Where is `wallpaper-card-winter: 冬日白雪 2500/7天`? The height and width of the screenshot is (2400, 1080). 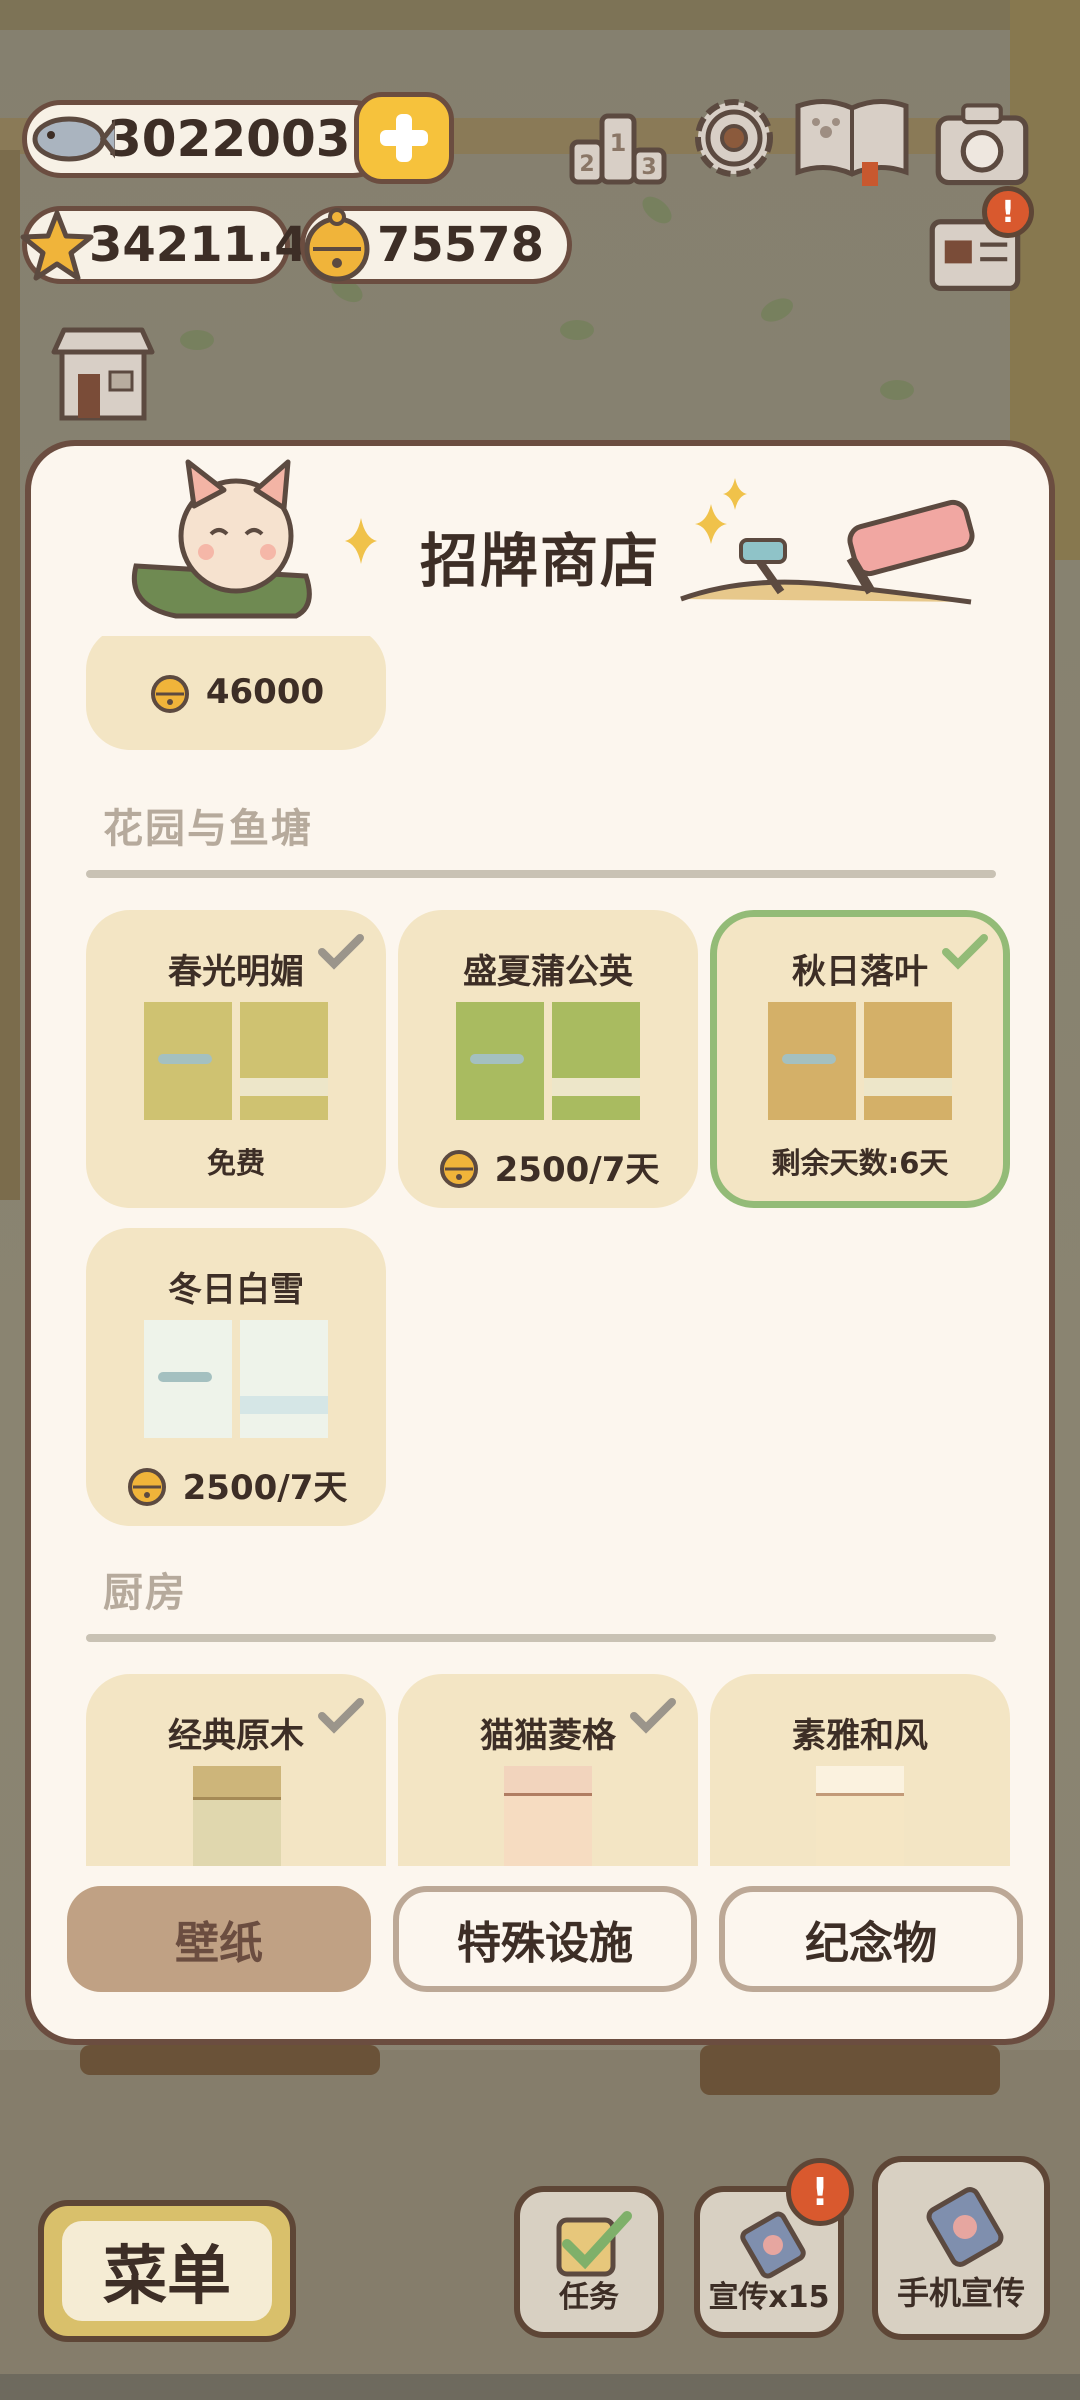
wallpaper-card-winter: 冬日白雪 2500/7天 is located at coordinates (236, 1377).